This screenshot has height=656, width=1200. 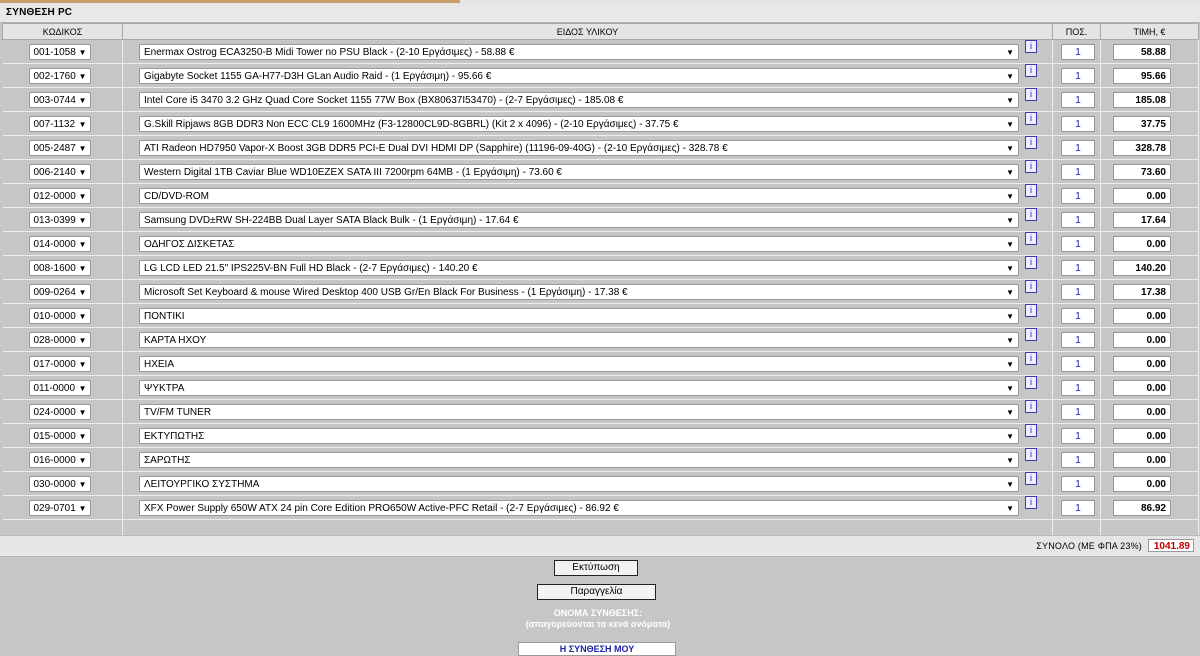 I want to click on code-select: 003-0744 ▼, so click(x=59, y=99).